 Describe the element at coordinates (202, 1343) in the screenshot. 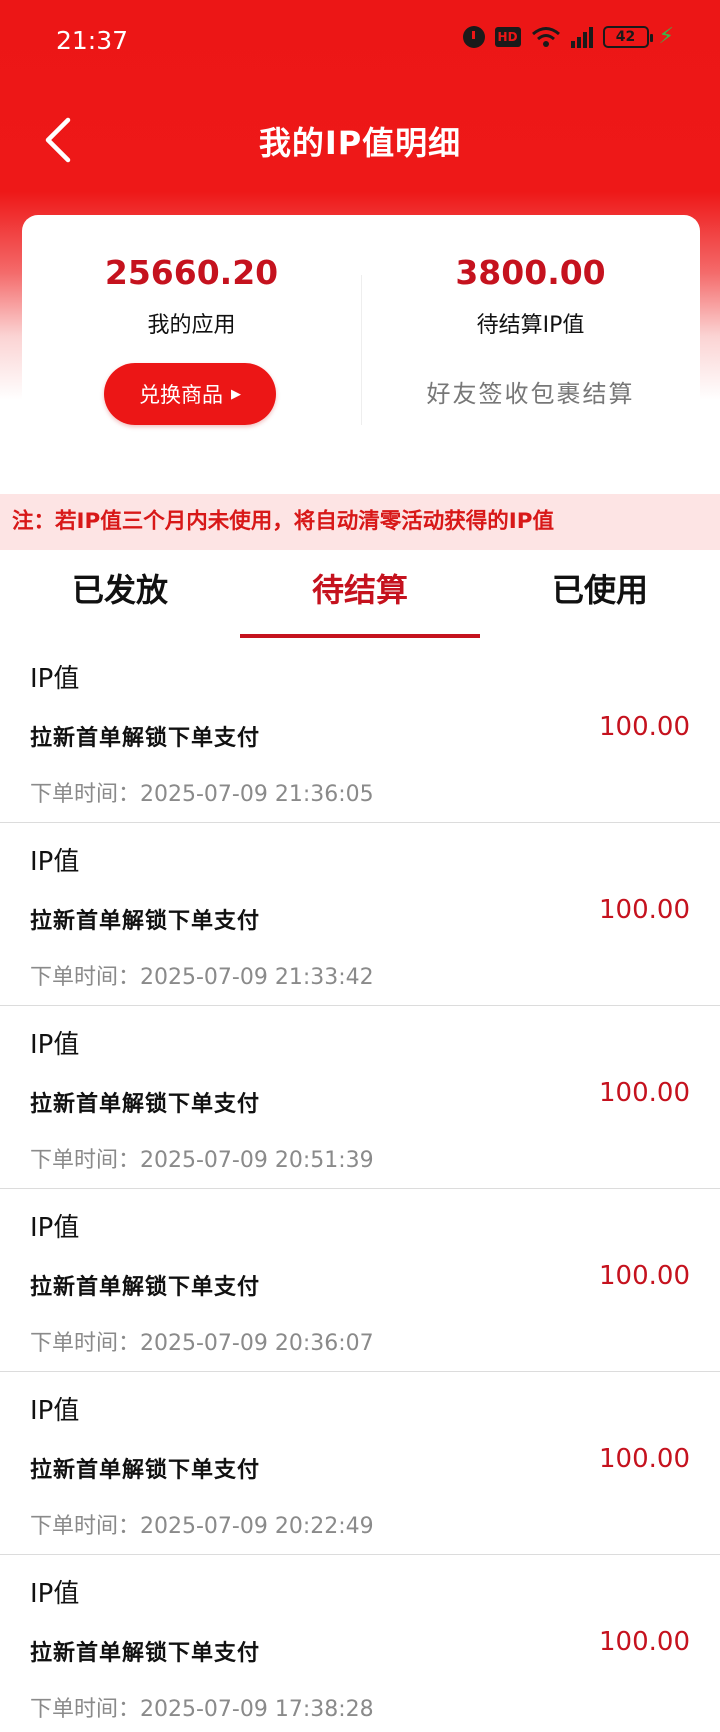

I see `record-time: 下单时间：2025-07-09 20:36:07` at that location.